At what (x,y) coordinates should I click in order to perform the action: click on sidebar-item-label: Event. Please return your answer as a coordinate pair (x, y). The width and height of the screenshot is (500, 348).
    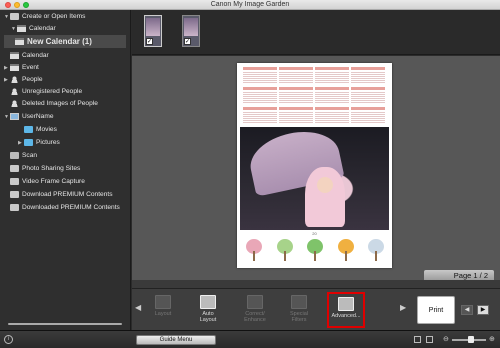
    Looking at the image, I should click on (30, 67).